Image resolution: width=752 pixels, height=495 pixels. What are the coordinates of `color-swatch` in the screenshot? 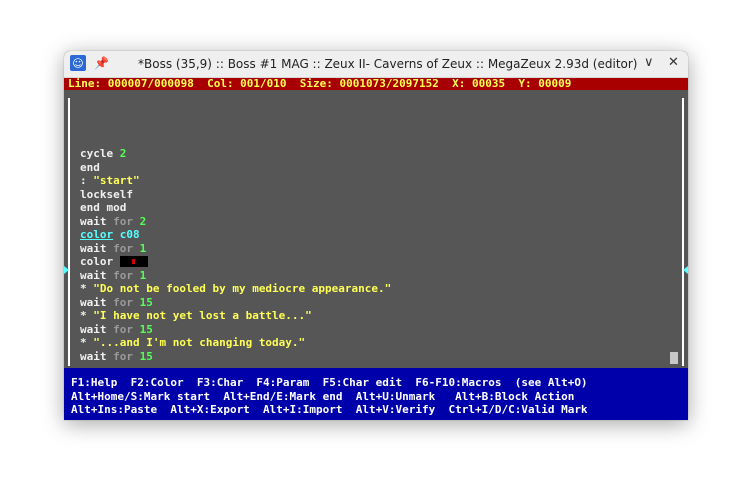 It's located at (133, 261).